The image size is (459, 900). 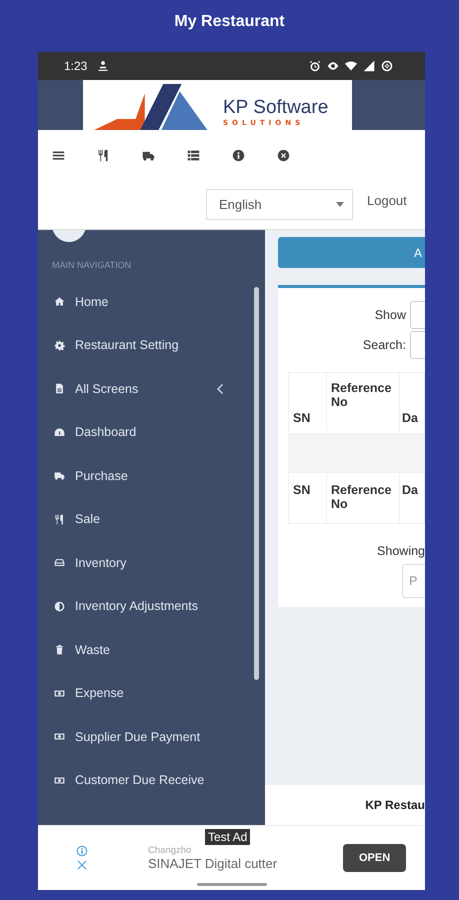 I want to click on menu-icon, so click(x=58, y=155).